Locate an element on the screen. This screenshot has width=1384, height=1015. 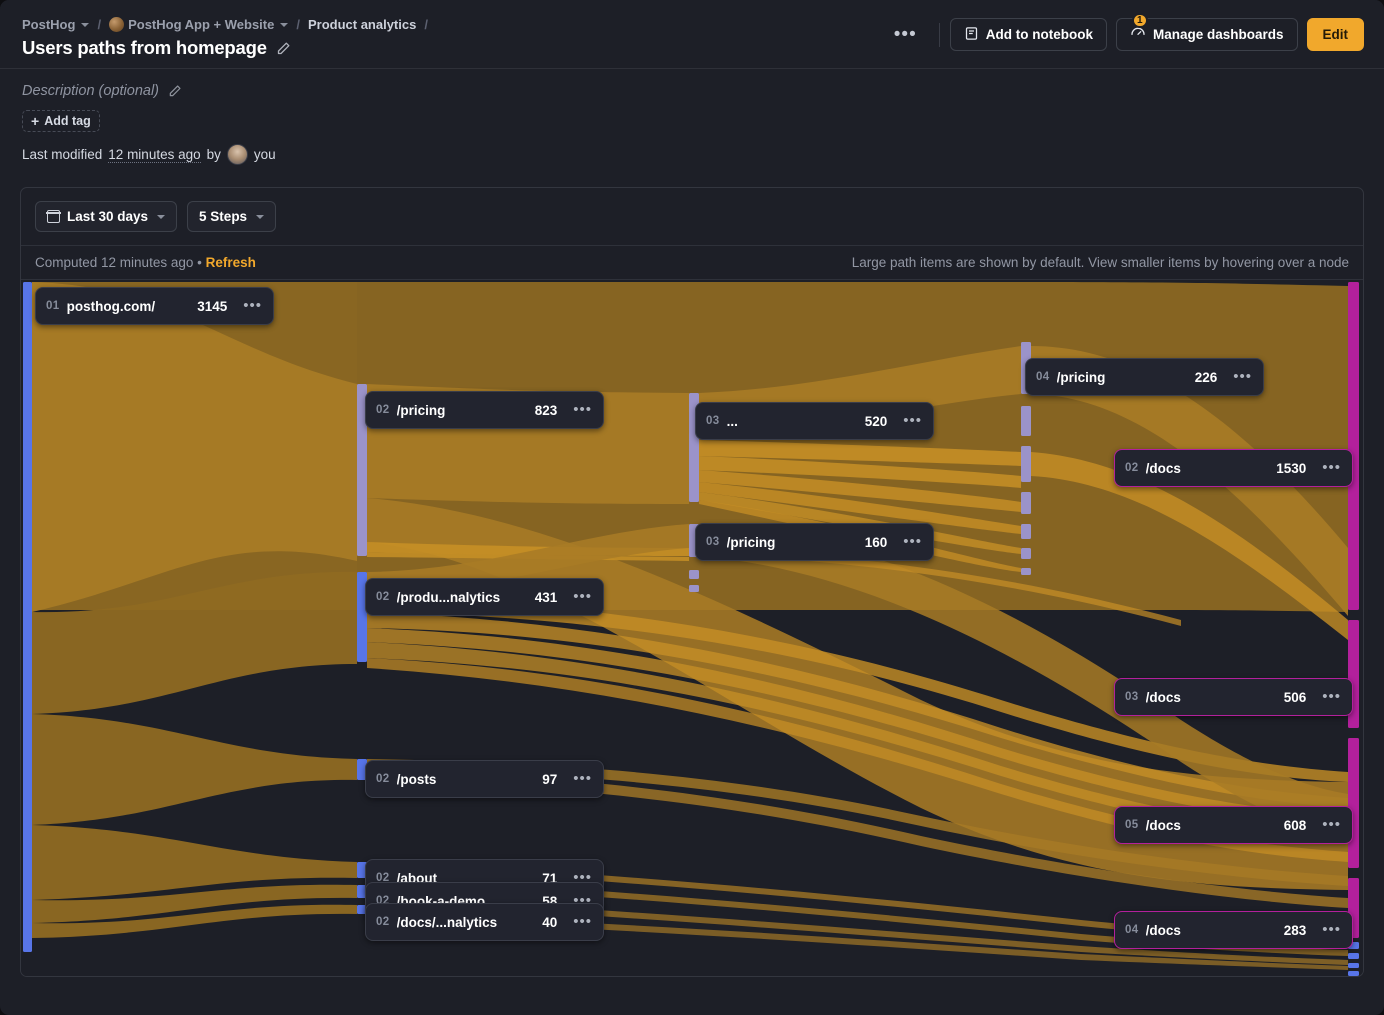
node-value: 823 is located at coordinates (546, 410).